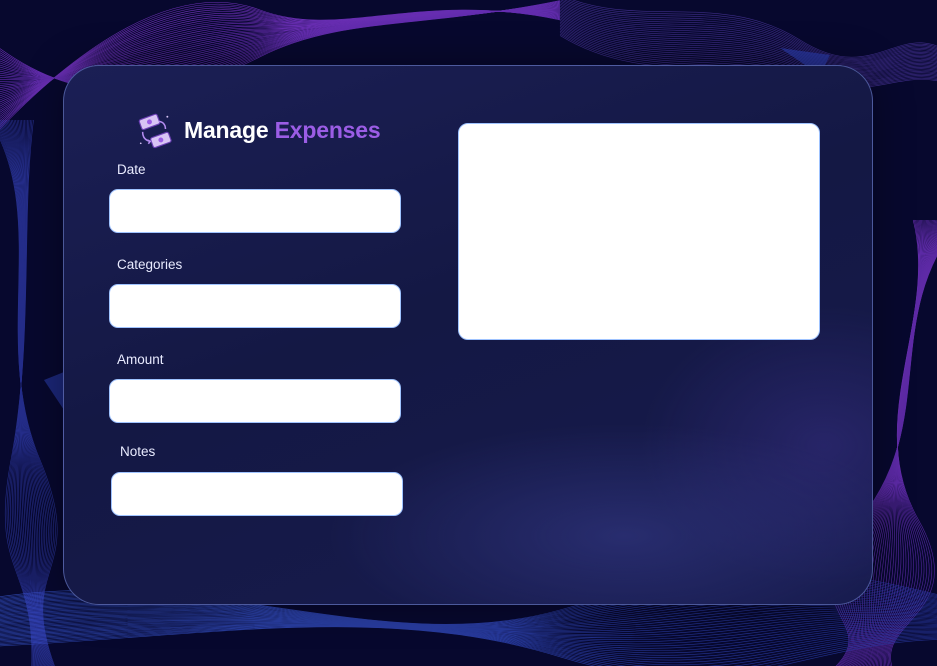  What do you see at coordinates (327, 129) in the screenshot?
I see `title-accent: Expenses` at bounding box center [327, 129].